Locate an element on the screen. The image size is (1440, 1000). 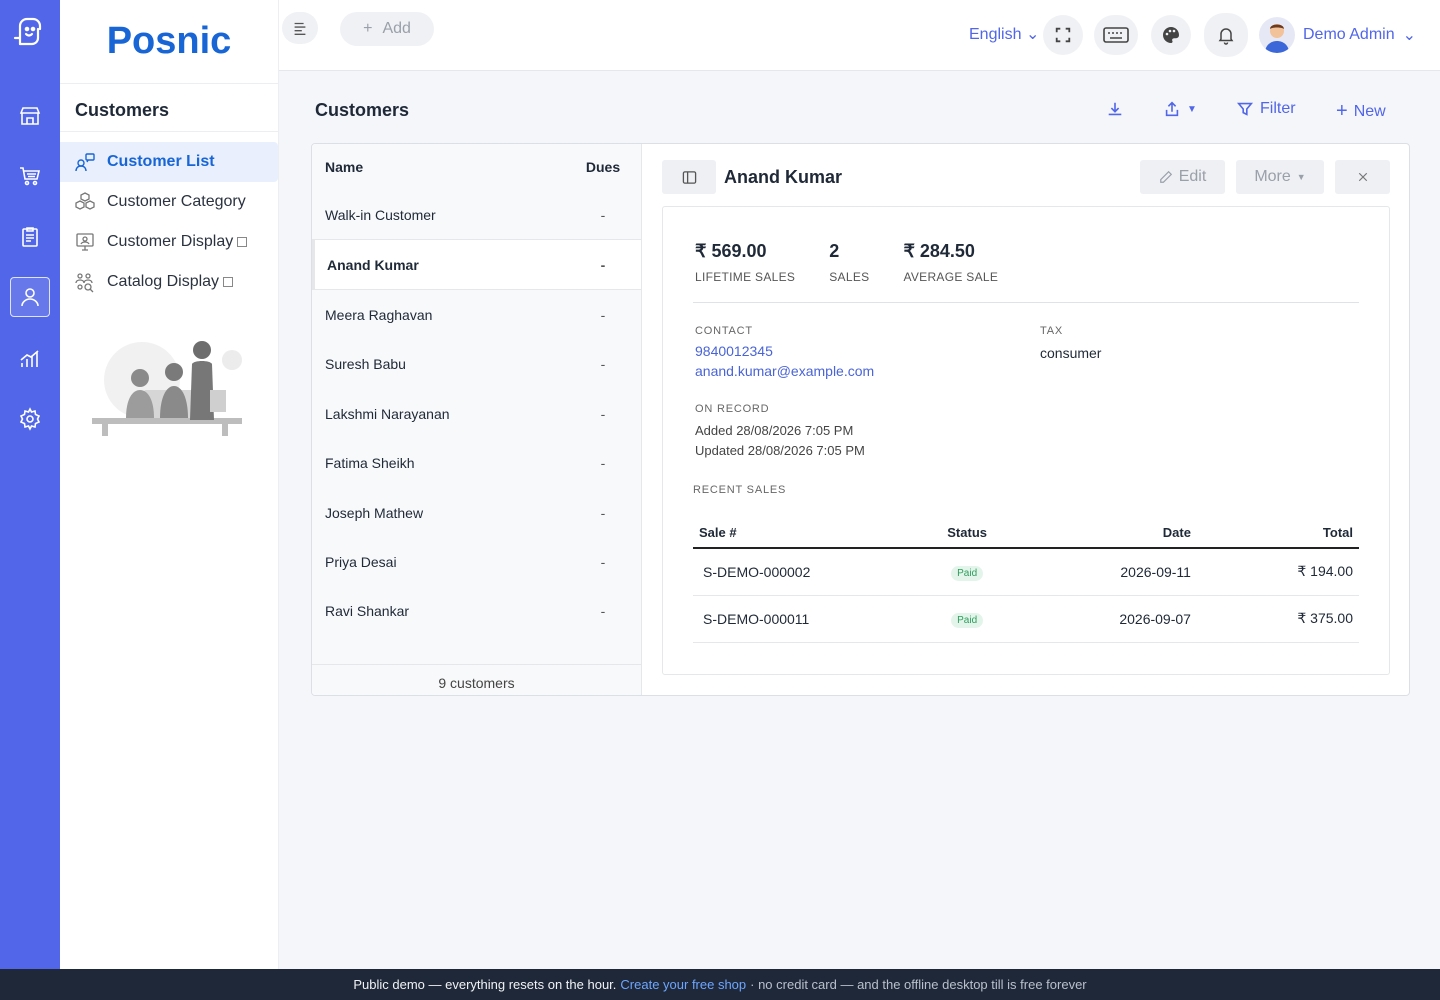
keyboard-button is located at coordinates (1116, 35).